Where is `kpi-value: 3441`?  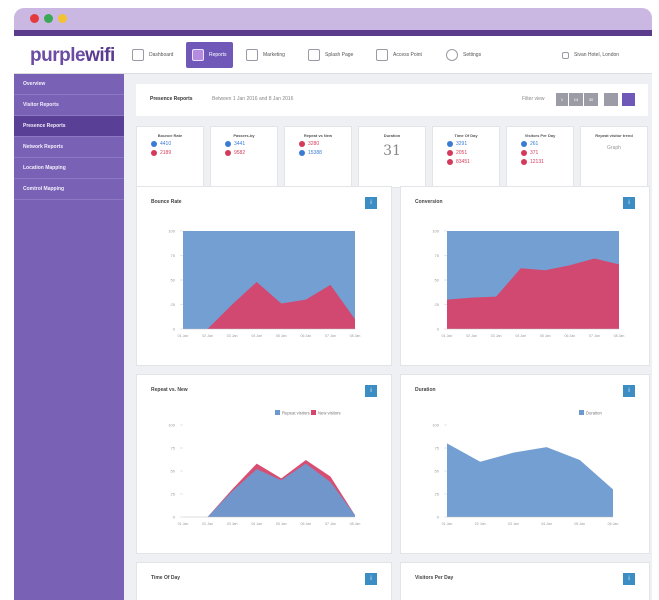 kpi-value: 3441 is located at coordinates (240, 144).